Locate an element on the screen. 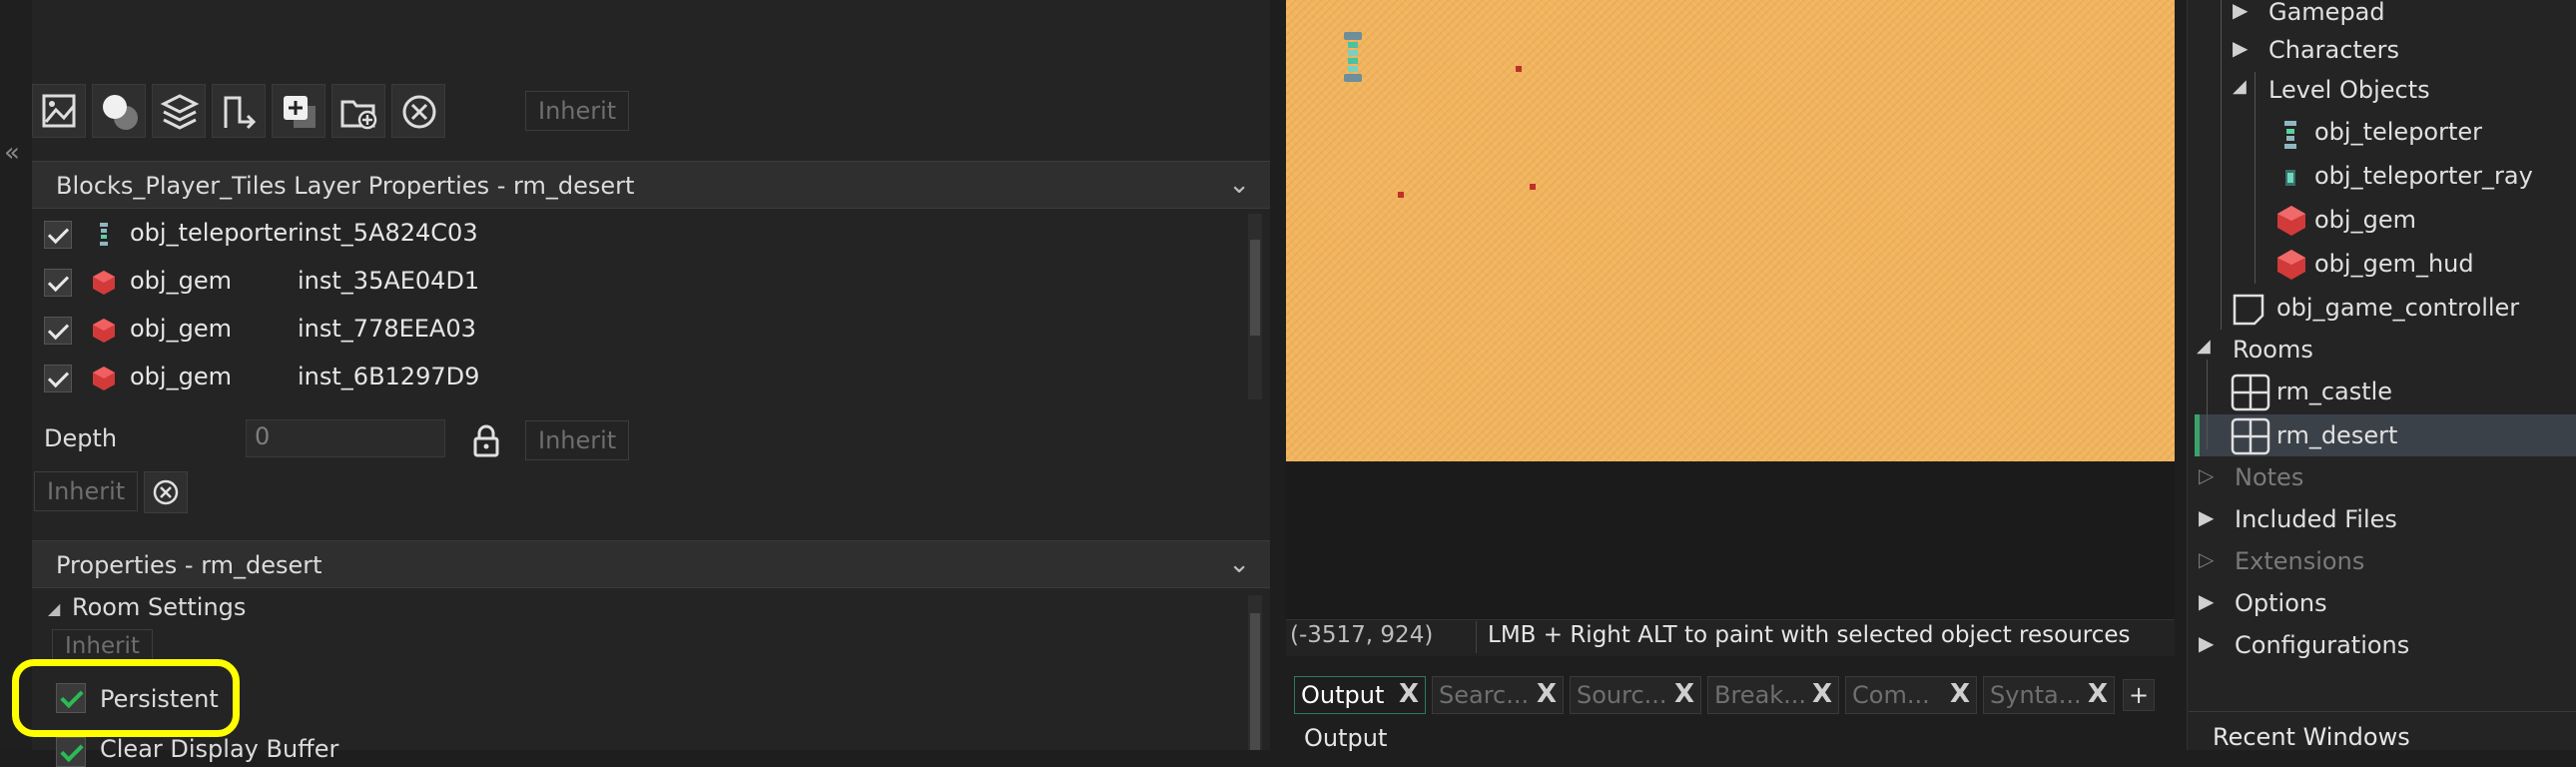 This screenshot has height=767, width=2576. tree-item-level-objects: ◢ Level Objects is located at coordinates (2397, 91).